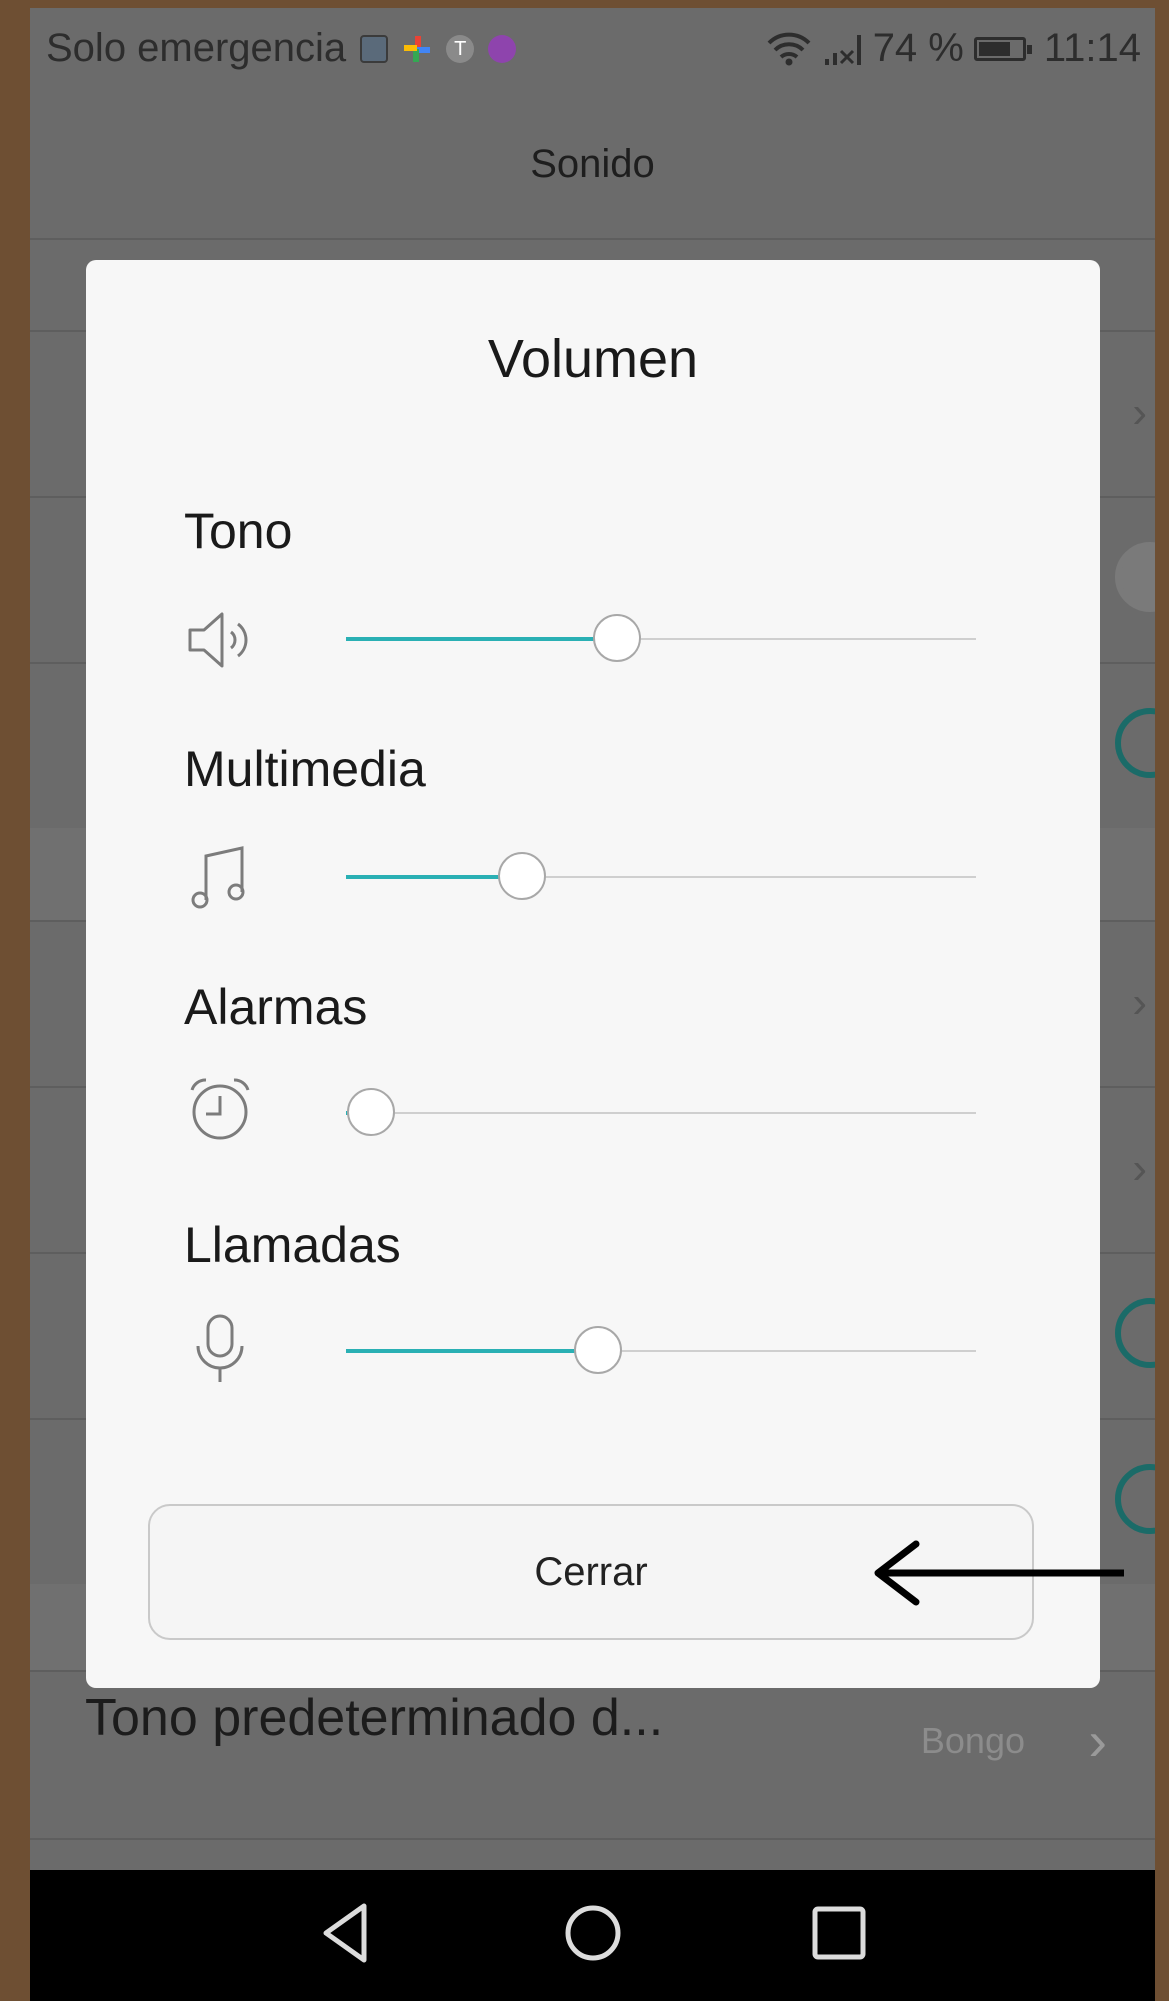 This screenshot has height=2001, width=1169. I want to click on battery-percent: 74 %, so click(918, 48).